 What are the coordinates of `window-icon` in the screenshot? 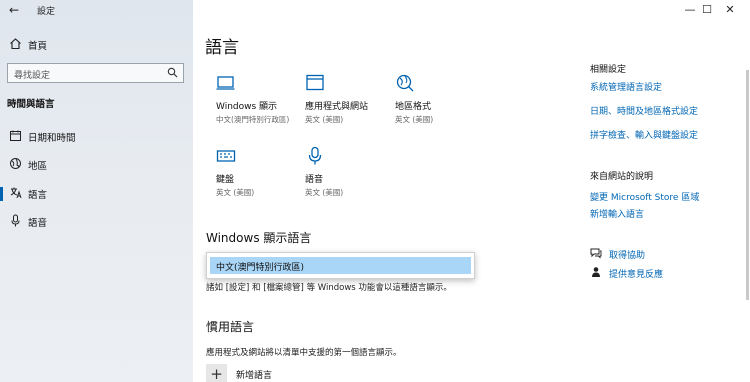 It's located at (315, 83).